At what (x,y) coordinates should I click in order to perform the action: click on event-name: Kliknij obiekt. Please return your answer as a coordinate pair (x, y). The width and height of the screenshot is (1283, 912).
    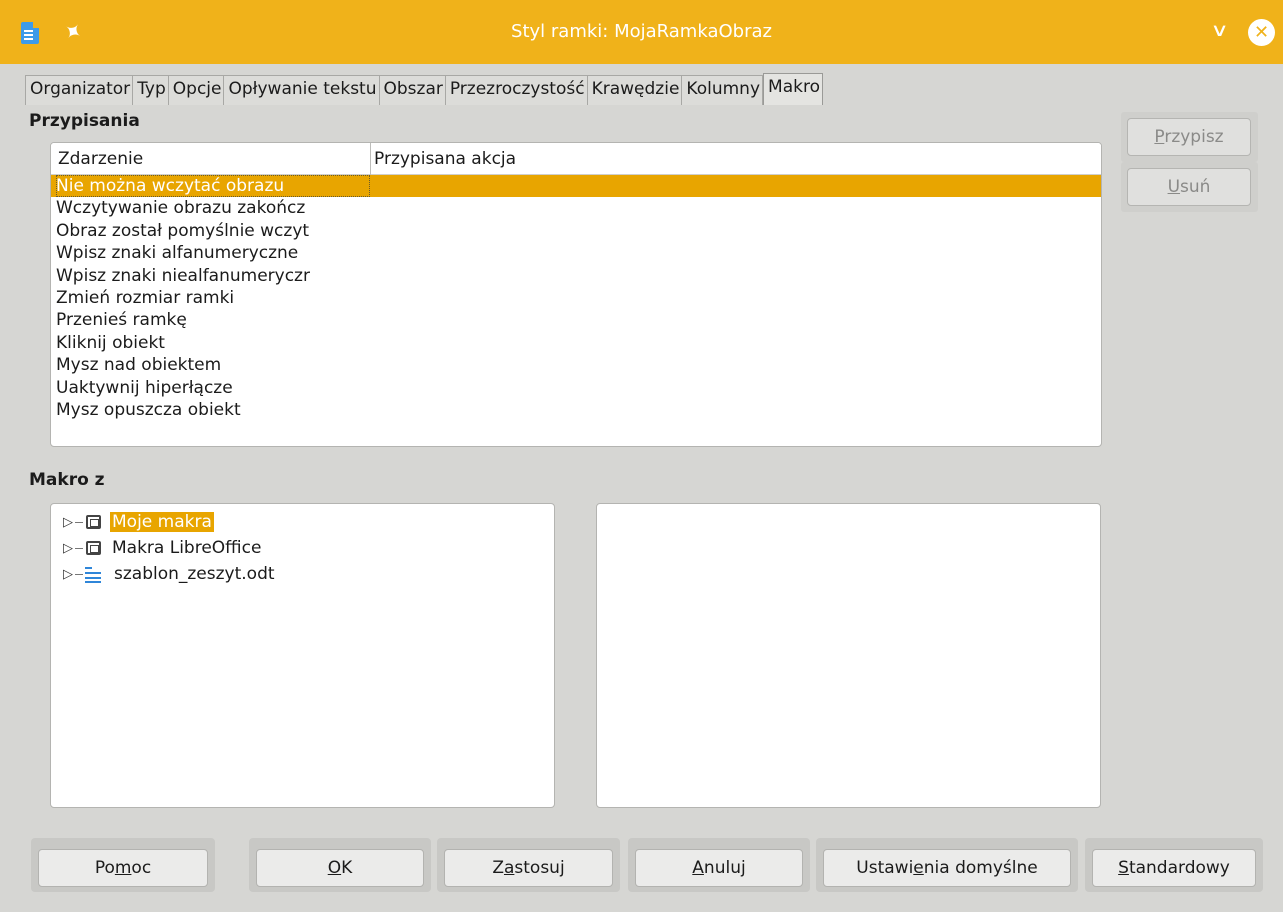
    Looking at the image, I should click on (110, 342).